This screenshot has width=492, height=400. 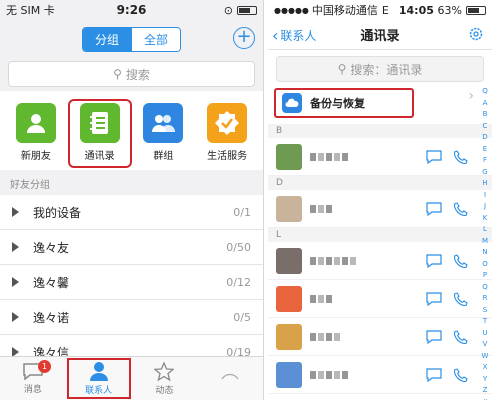 What do you see at coordinates (485, 357) in the screenshot?
I see `index-letter: W` at bounding box center [485, 357].